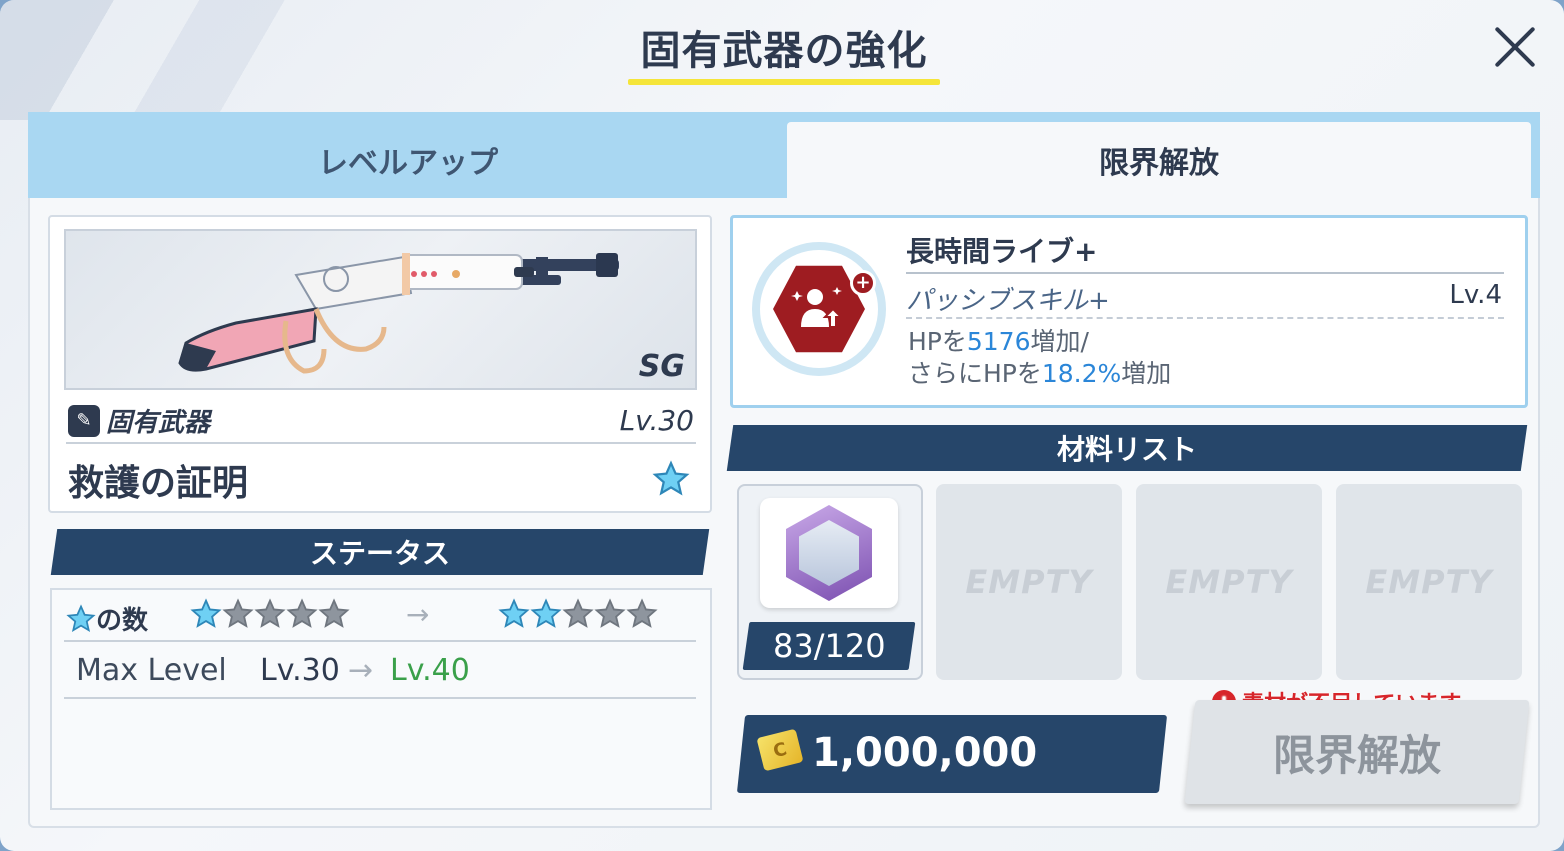  I want to click on user-up-icon, so click(817, 307).